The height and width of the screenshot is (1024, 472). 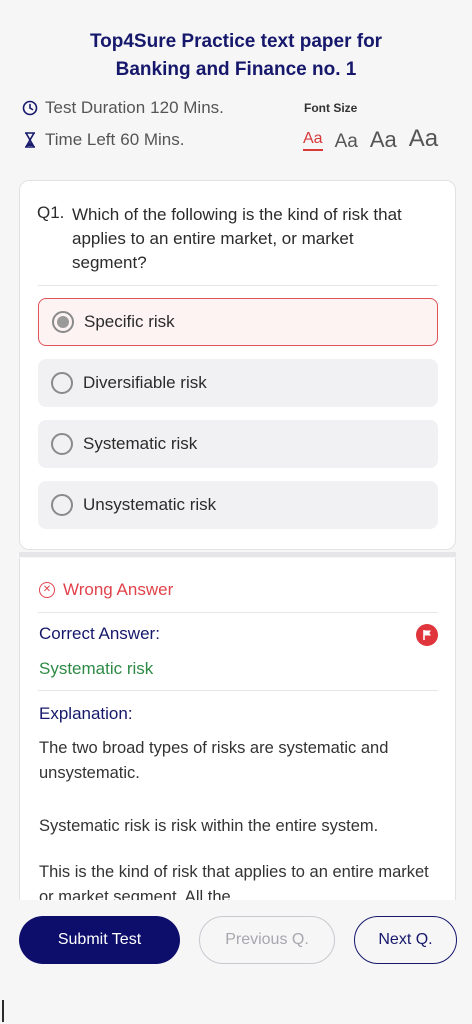 I want to click on correct-answer-value: Systematic risk, so click(x=96, y=668).